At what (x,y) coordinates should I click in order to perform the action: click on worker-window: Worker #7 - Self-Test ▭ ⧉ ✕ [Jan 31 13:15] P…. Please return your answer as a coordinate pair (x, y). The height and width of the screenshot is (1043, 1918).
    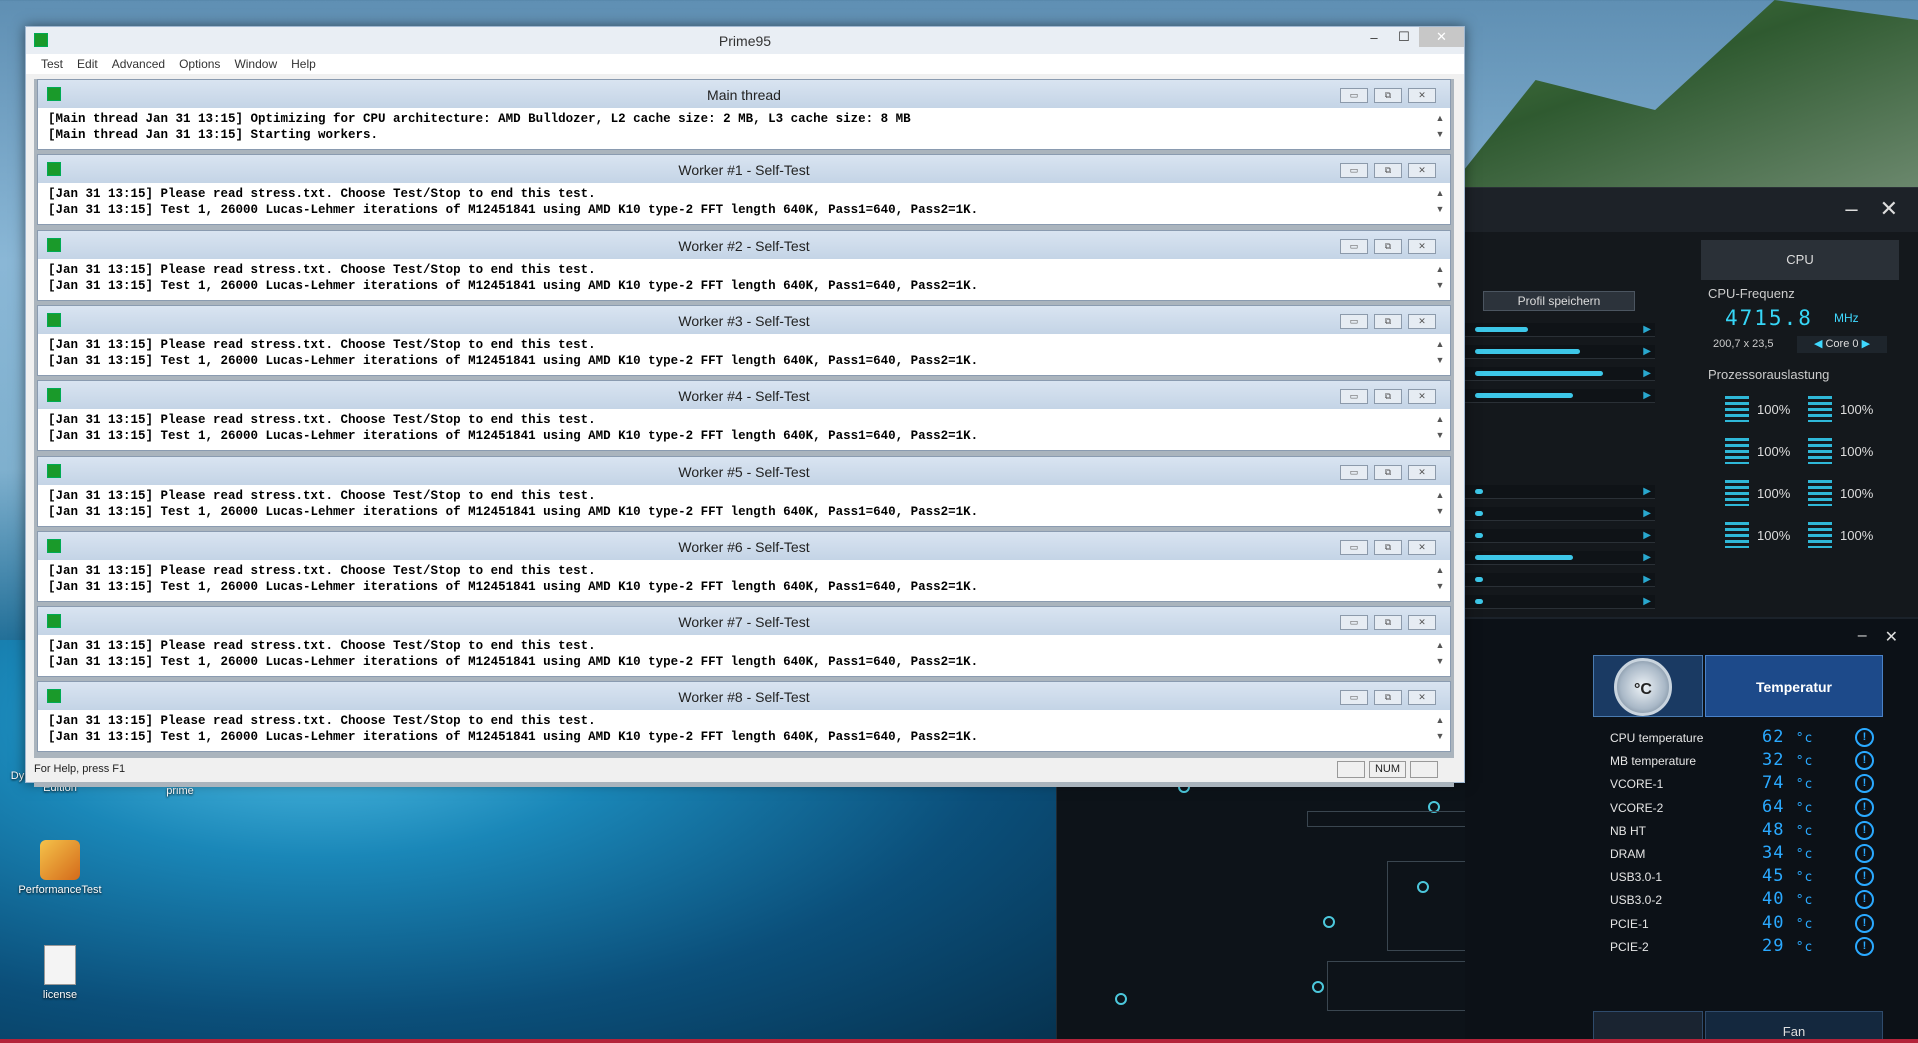
    Looking at the image, I should click on (744, 642).